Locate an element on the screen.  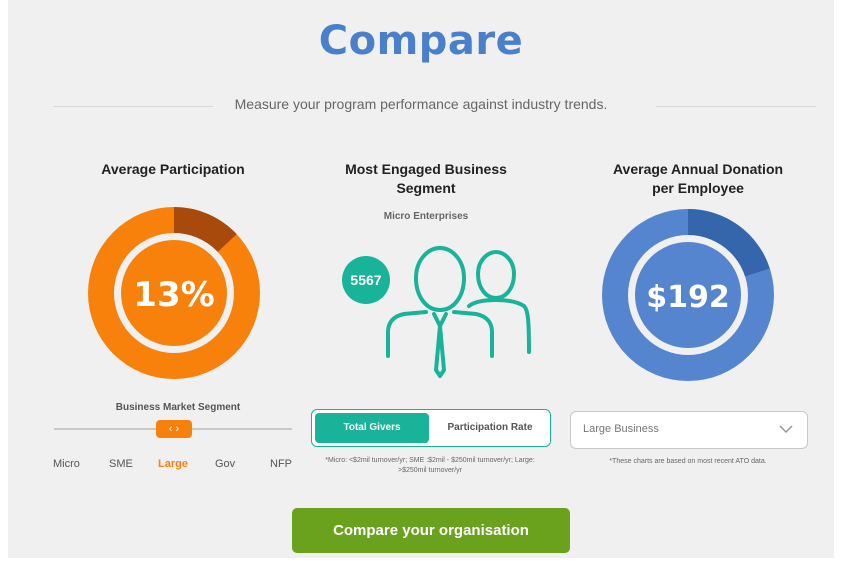
divider-right is located at coordinates (736, 106).